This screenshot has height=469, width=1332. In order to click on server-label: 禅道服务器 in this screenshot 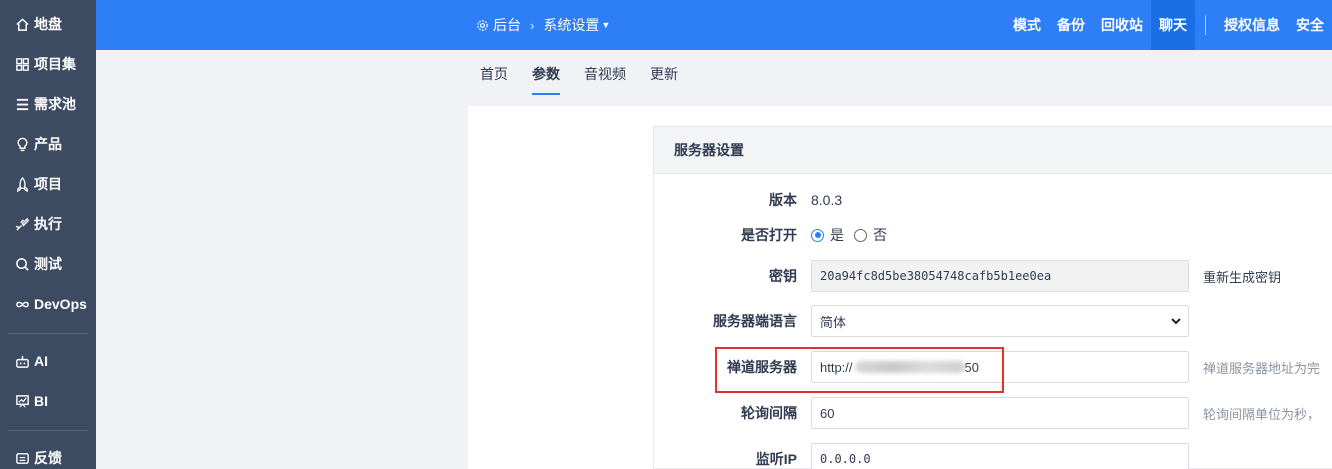, I will do `click(762, 367)`.